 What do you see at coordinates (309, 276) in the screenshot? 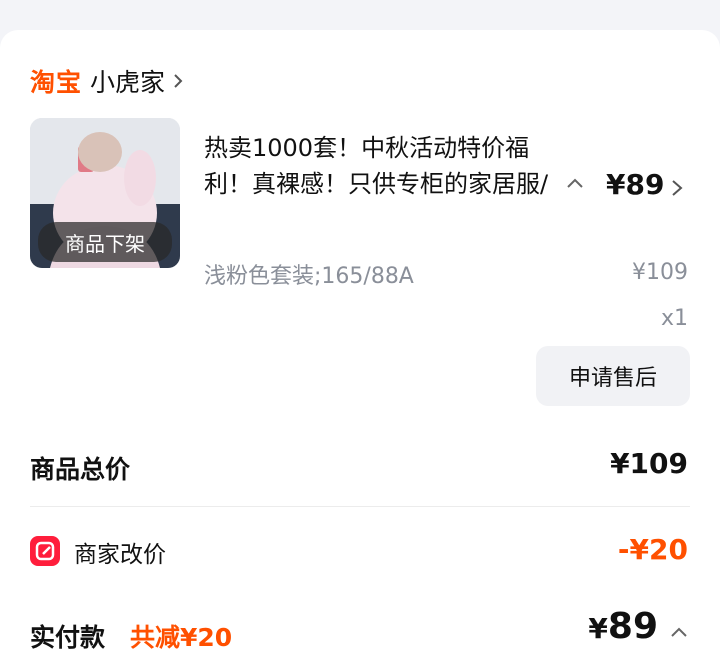
I see `sku-spec: 浅粉色套装;165/88A` at bounding box center [309, 276].